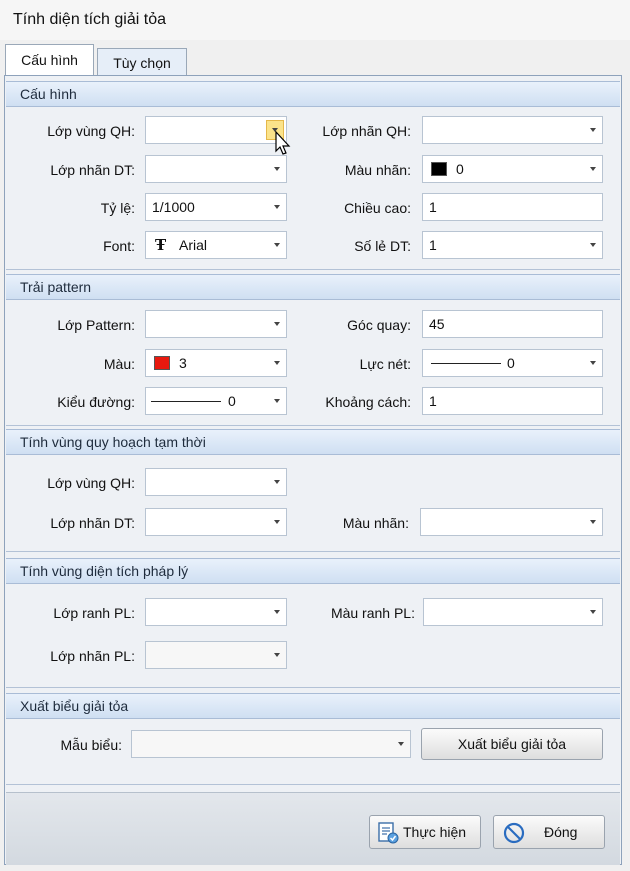 This screenshot has width=630, height=871. I want to click on no-entry-icon, so click(514, 833).